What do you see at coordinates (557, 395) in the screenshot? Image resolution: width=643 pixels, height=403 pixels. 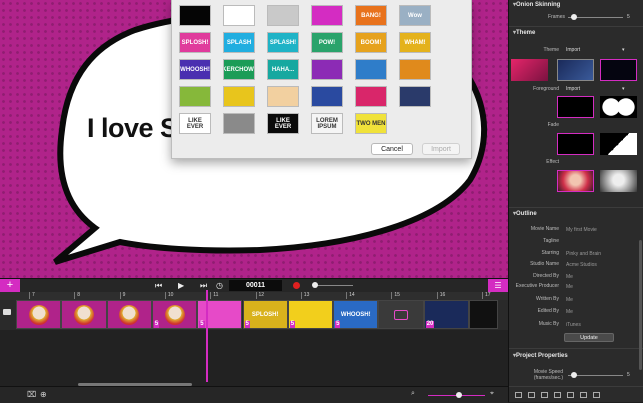 I see `image-icon` at bounding box center [557, 395].